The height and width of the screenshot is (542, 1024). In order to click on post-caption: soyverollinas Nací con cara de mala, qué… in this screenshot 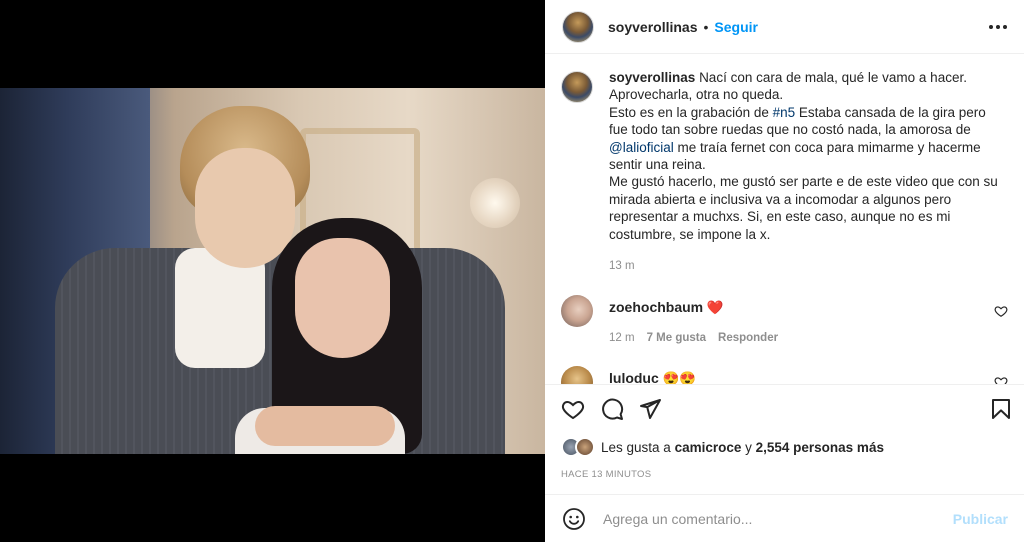, I will do `click(781, 156)`.